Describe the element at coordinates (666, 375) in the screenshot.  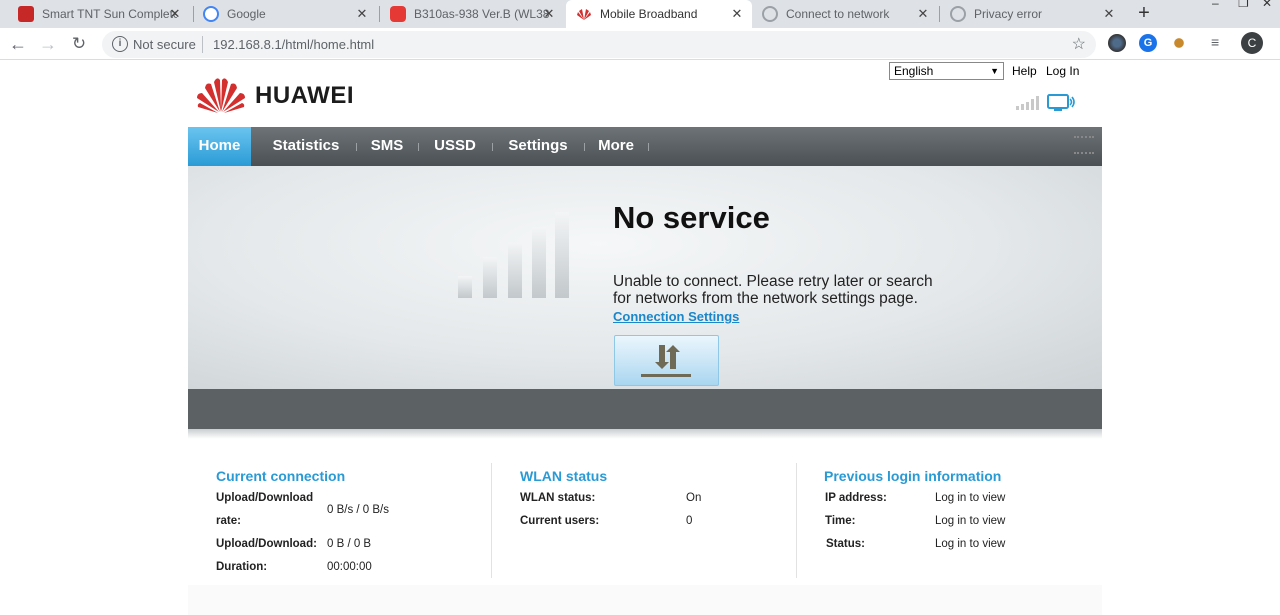
I see `connect-button-base` at that location.